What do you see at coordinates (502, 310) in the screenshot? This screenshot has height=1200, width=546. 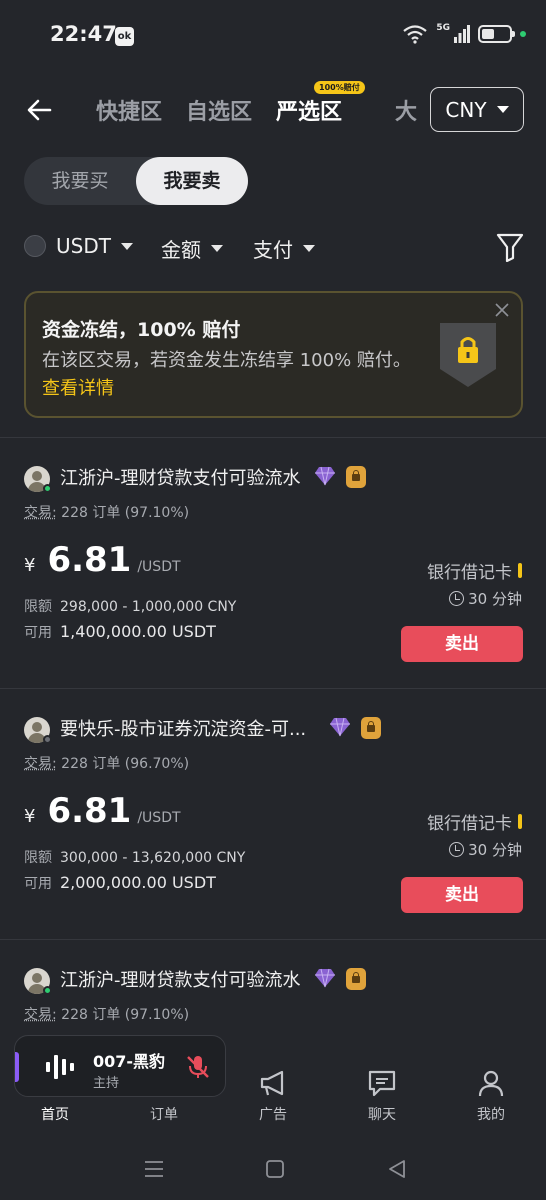 I see `close-icon` at bounding box center [502, 310].